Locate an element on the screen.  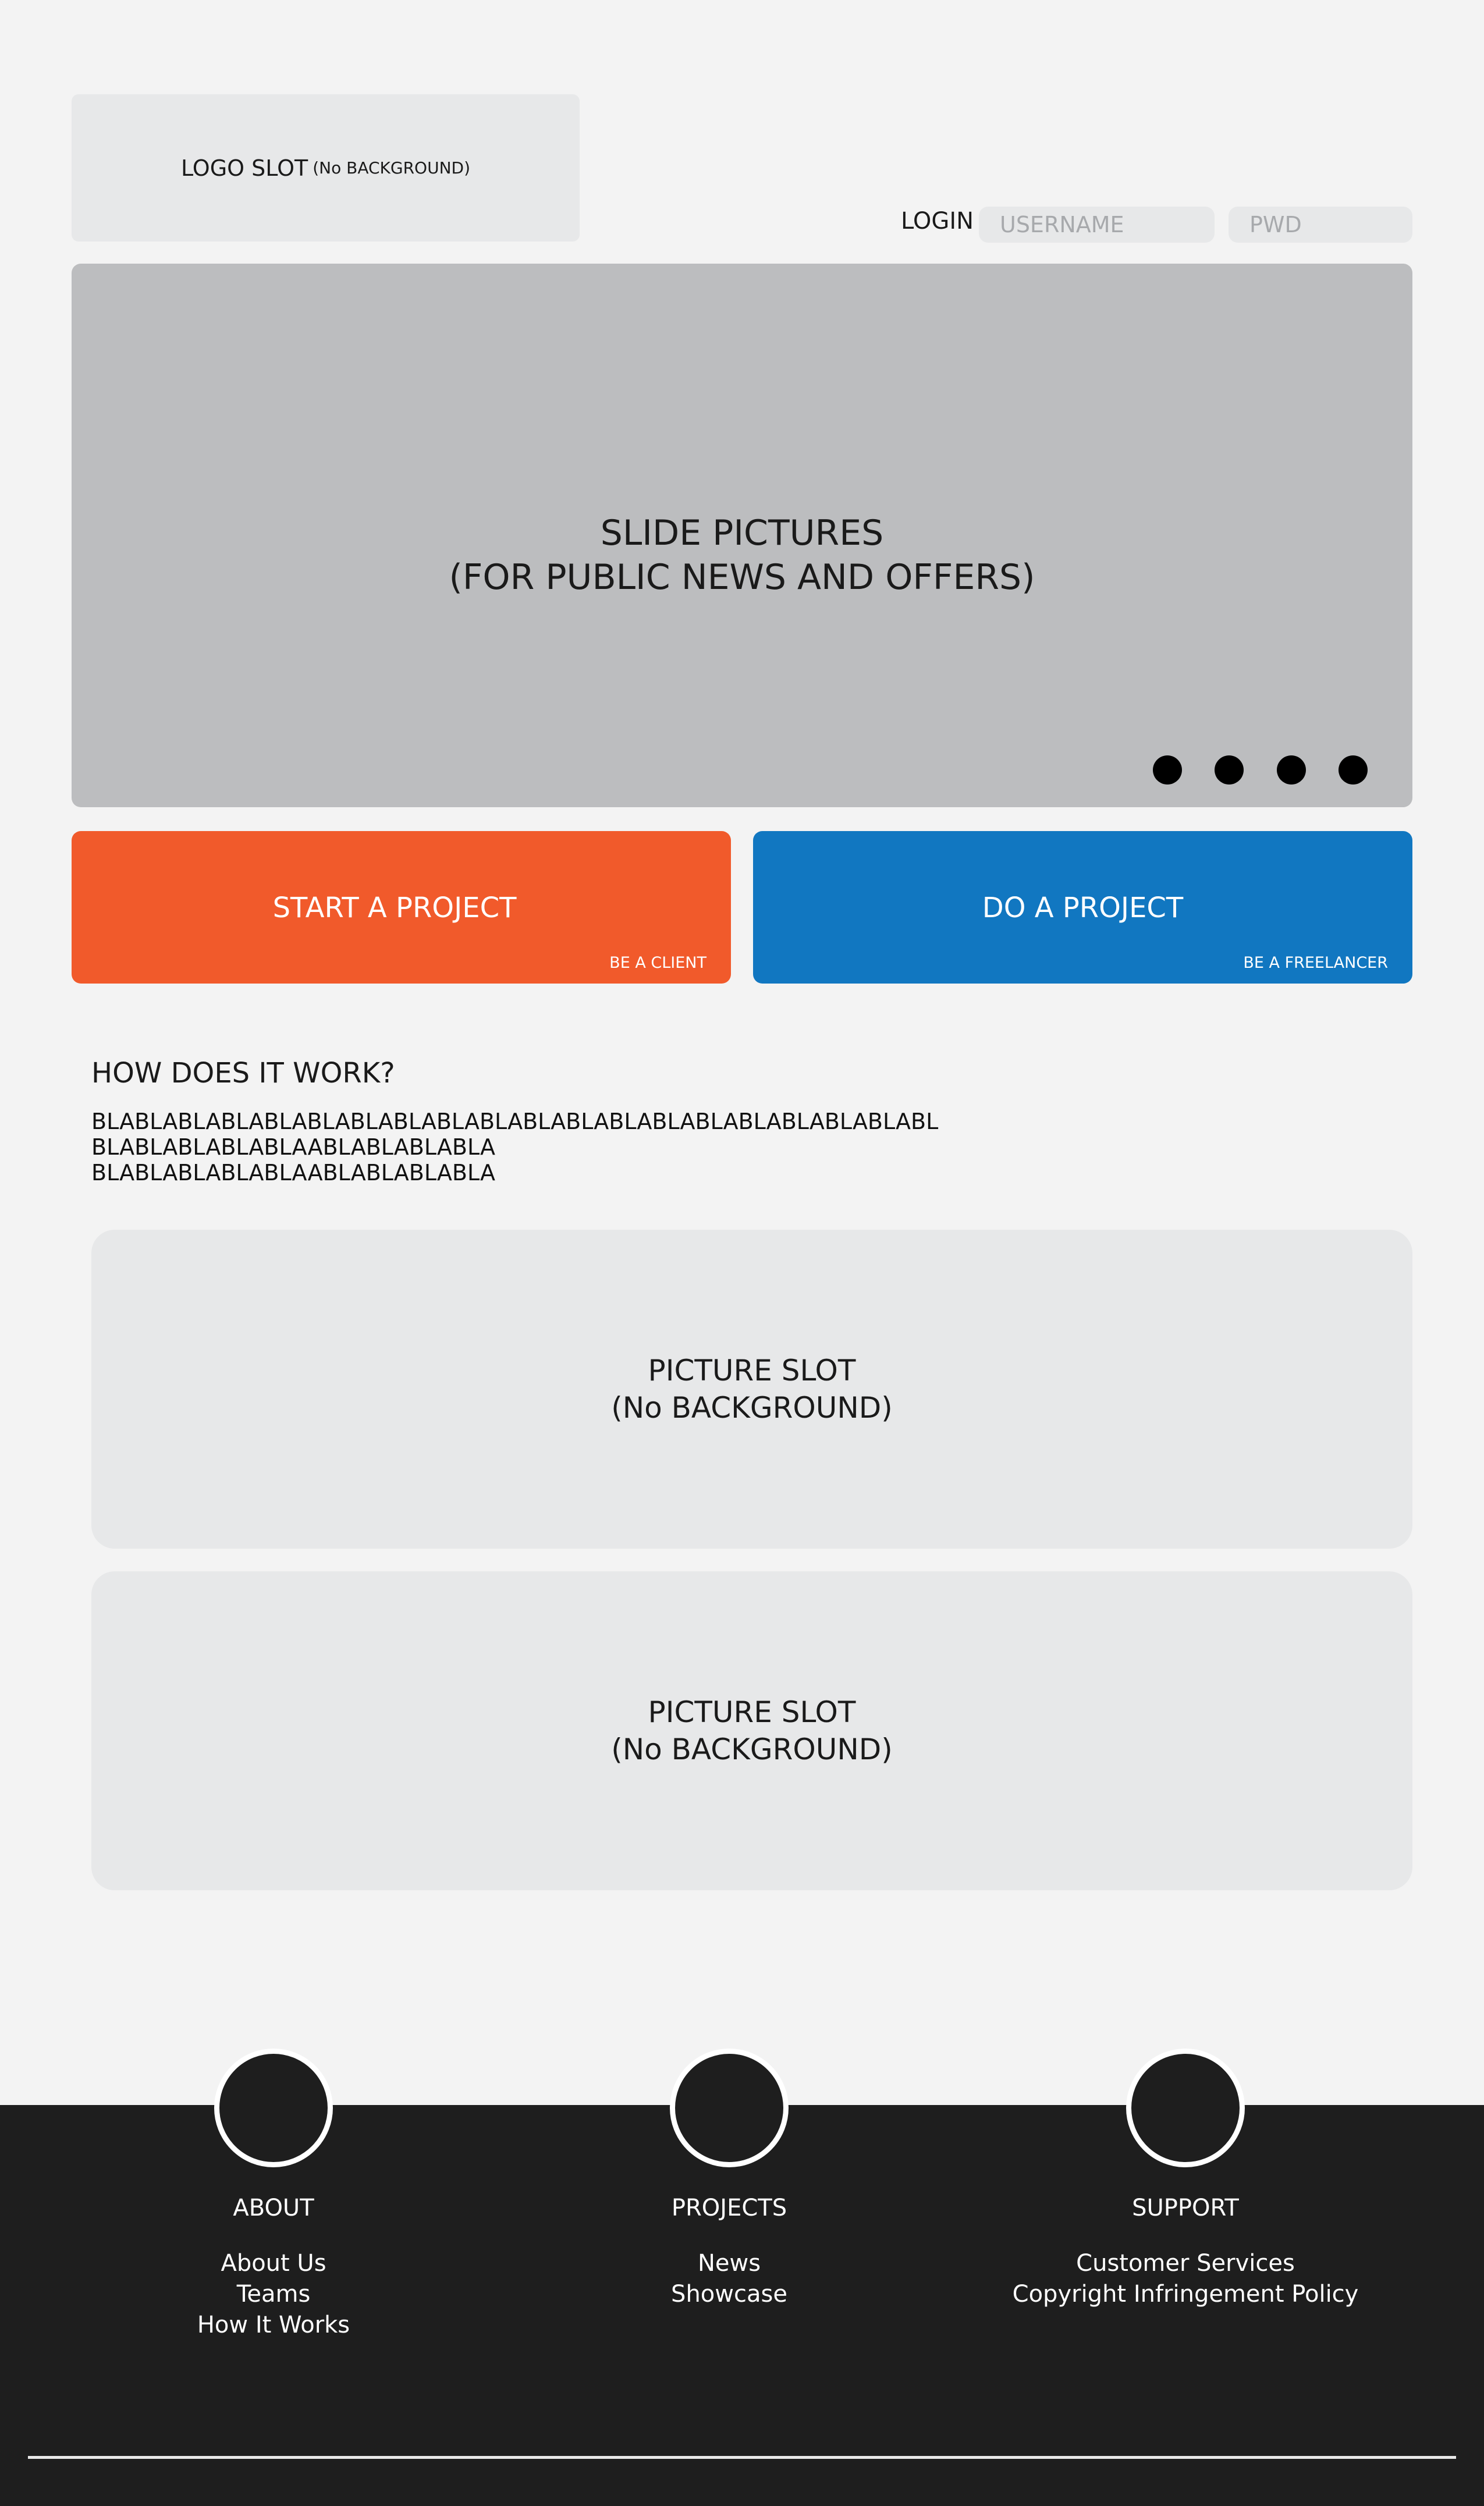
footer-link-copyright-policy: Copyright Infringement Policy is located at coordinates (1185, 2294).